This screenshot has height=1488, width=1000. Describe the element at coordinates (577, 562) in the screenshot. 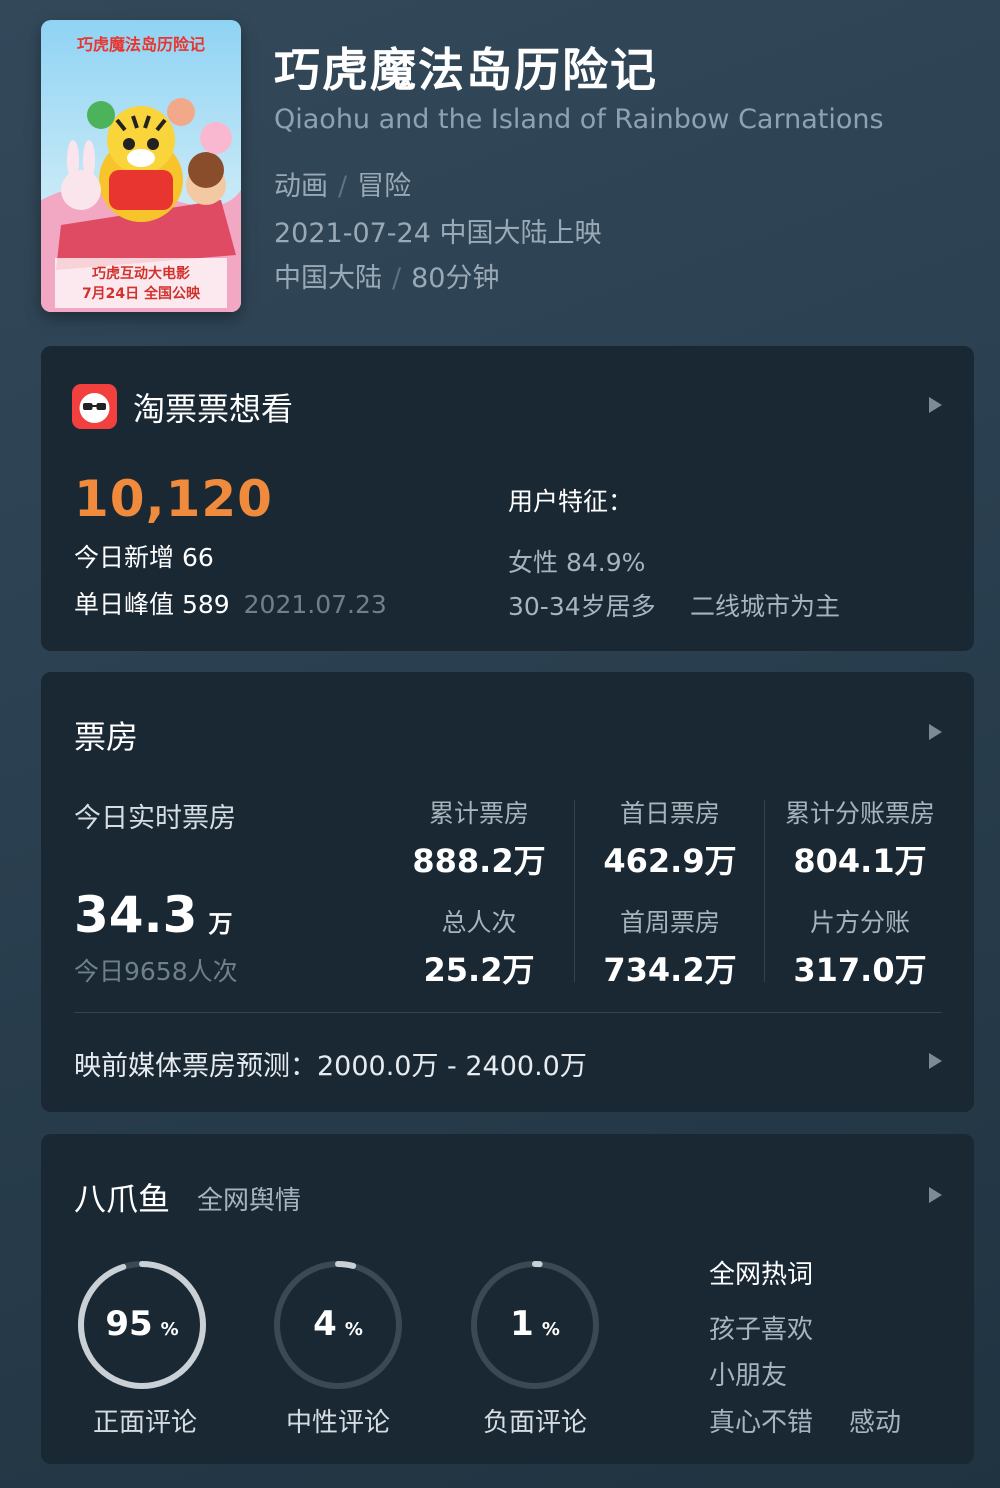

I see `user-gender: 女性 84.9%` at that location.